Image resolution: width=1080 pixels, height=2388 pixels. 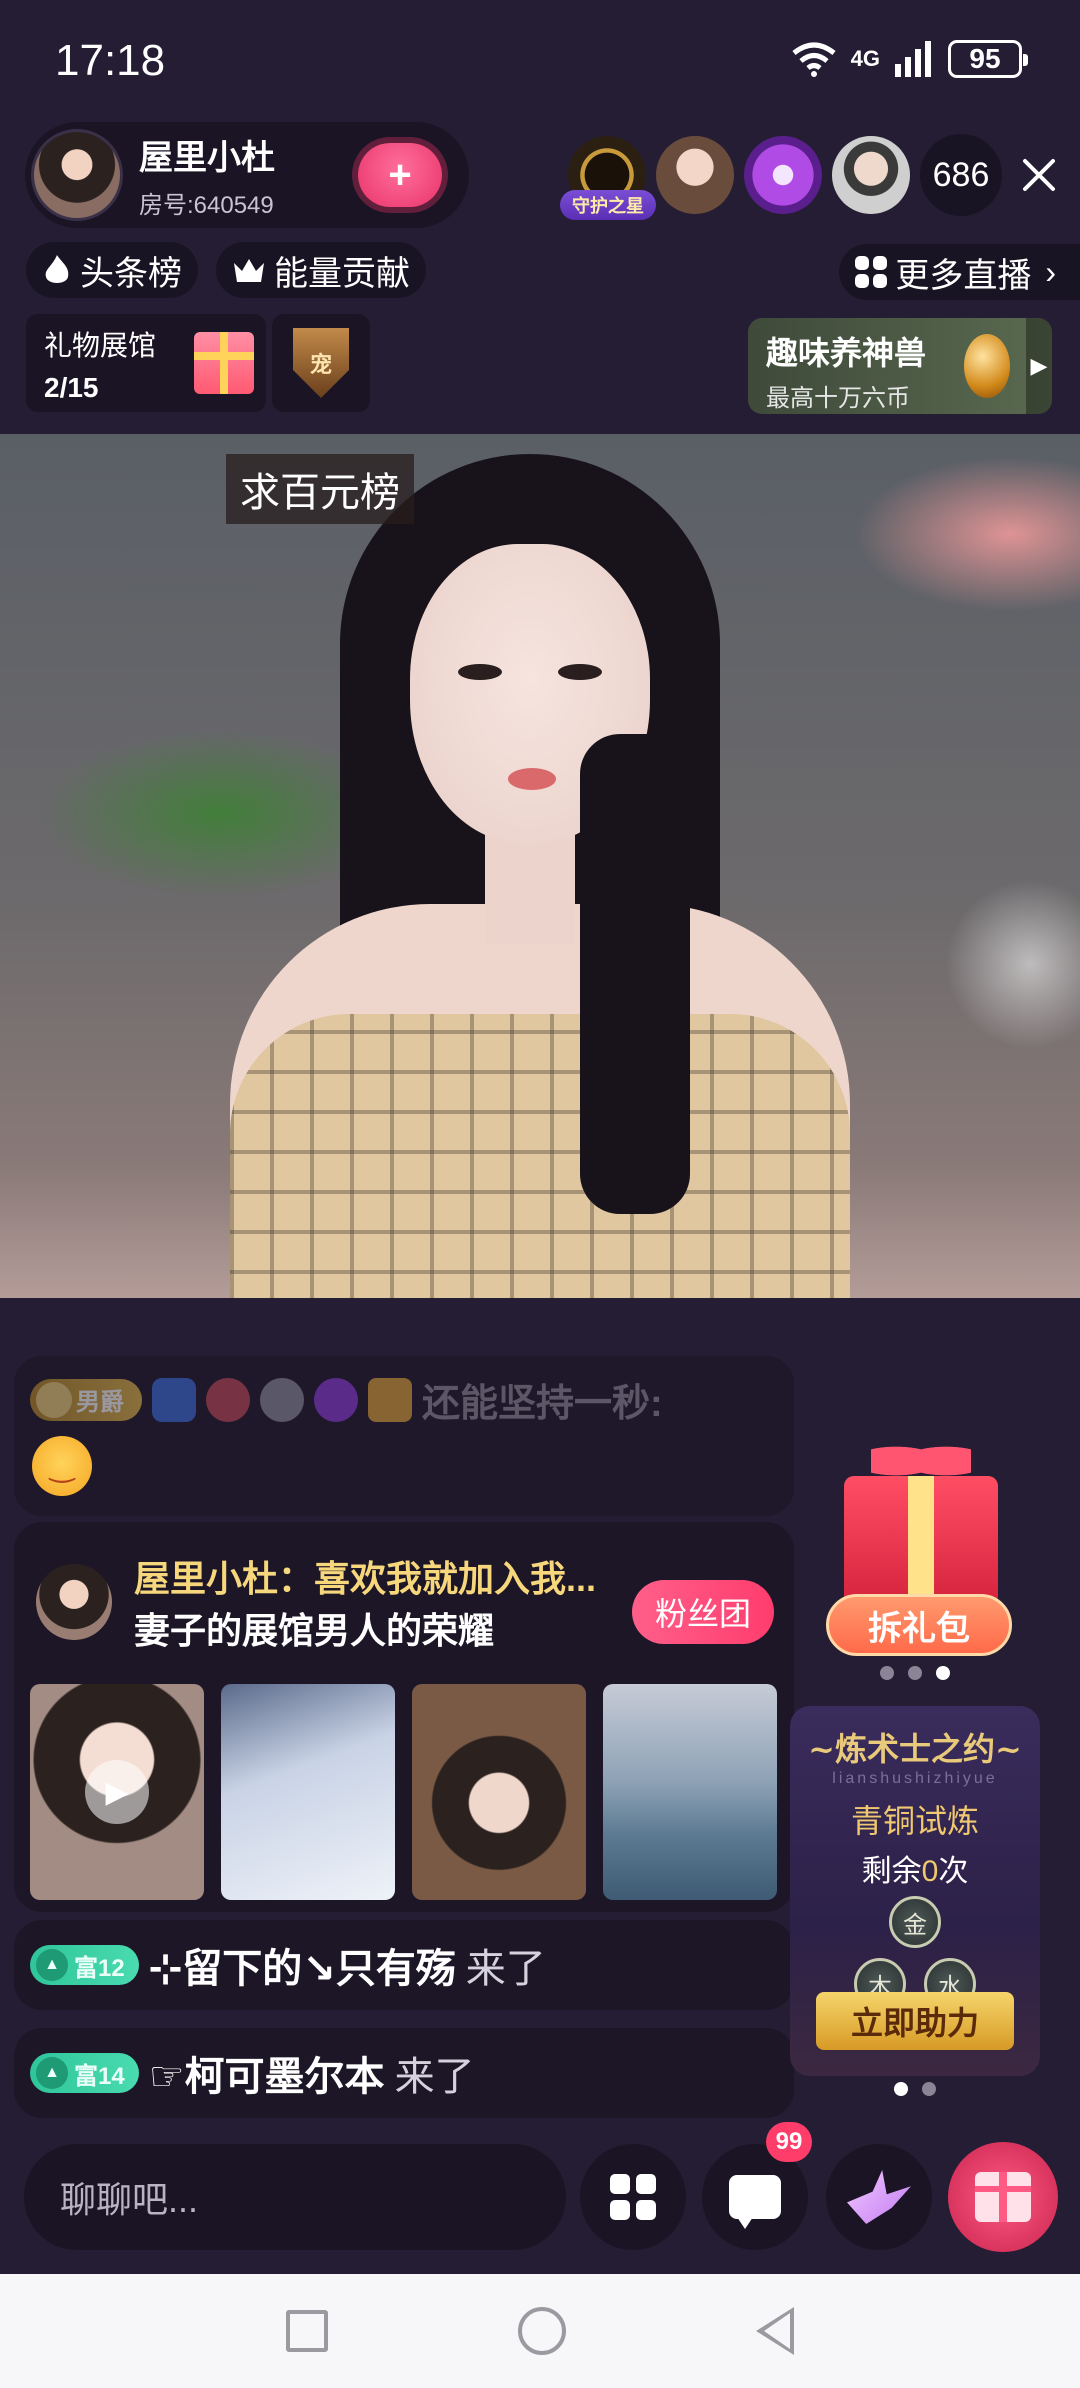 I want to click on recents-icon, so click(x=307, y=2331).